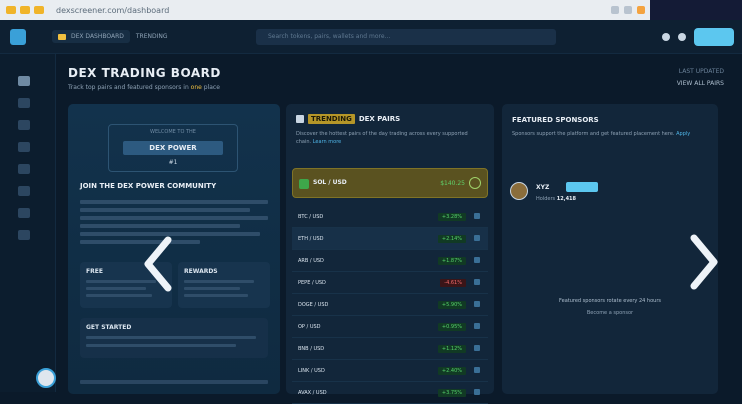  What do you see at coordinates (666, 37) in the screenshot?
I see `notification-icon` at bounding box center [666, 37].